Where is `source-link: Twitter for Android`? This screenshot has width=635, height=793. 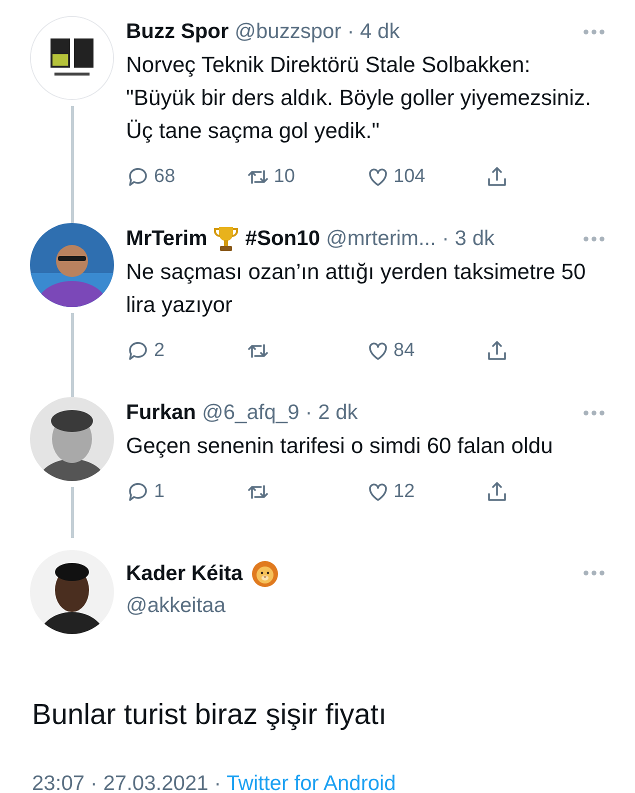 source-link: Twitter for Android is located at coordinates (311, 782).